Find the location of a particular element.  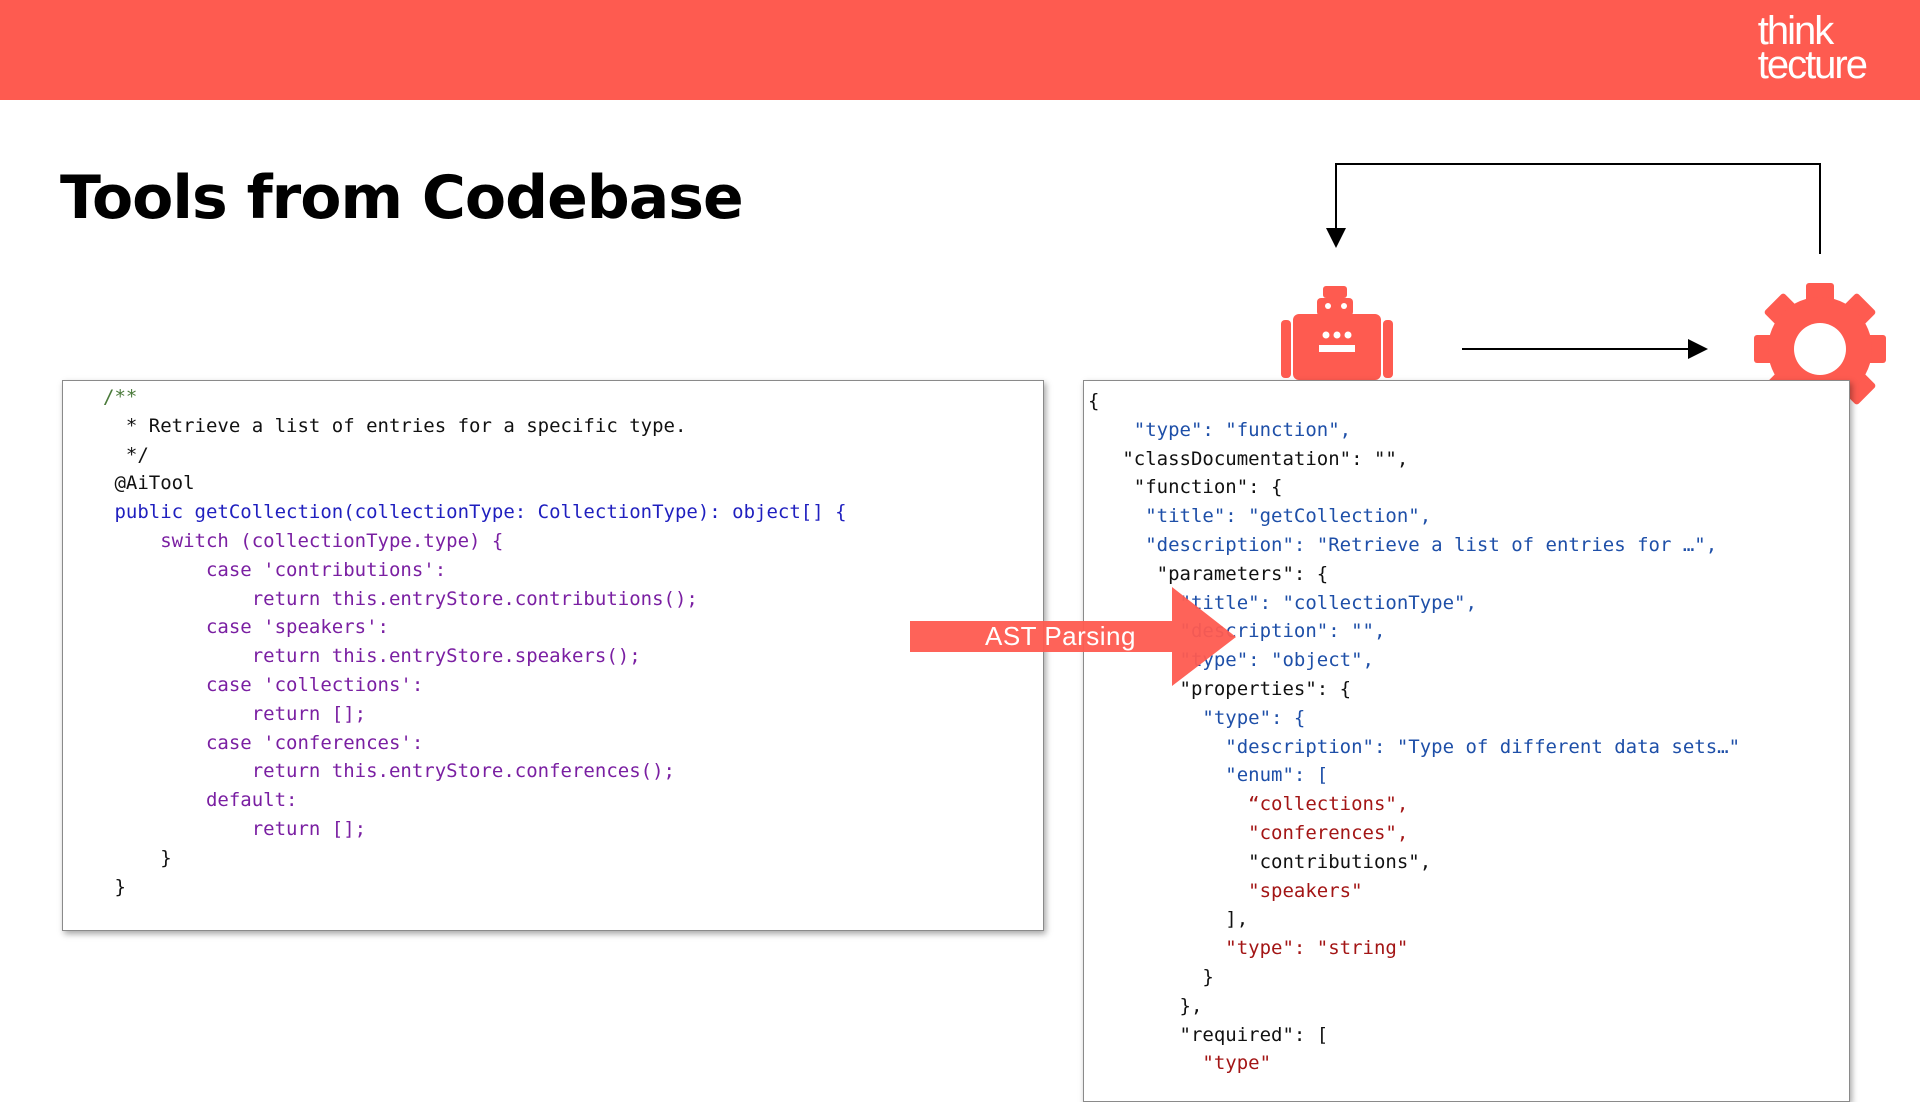

ast-parsing-arrow is located at coordinates (1073, 636).